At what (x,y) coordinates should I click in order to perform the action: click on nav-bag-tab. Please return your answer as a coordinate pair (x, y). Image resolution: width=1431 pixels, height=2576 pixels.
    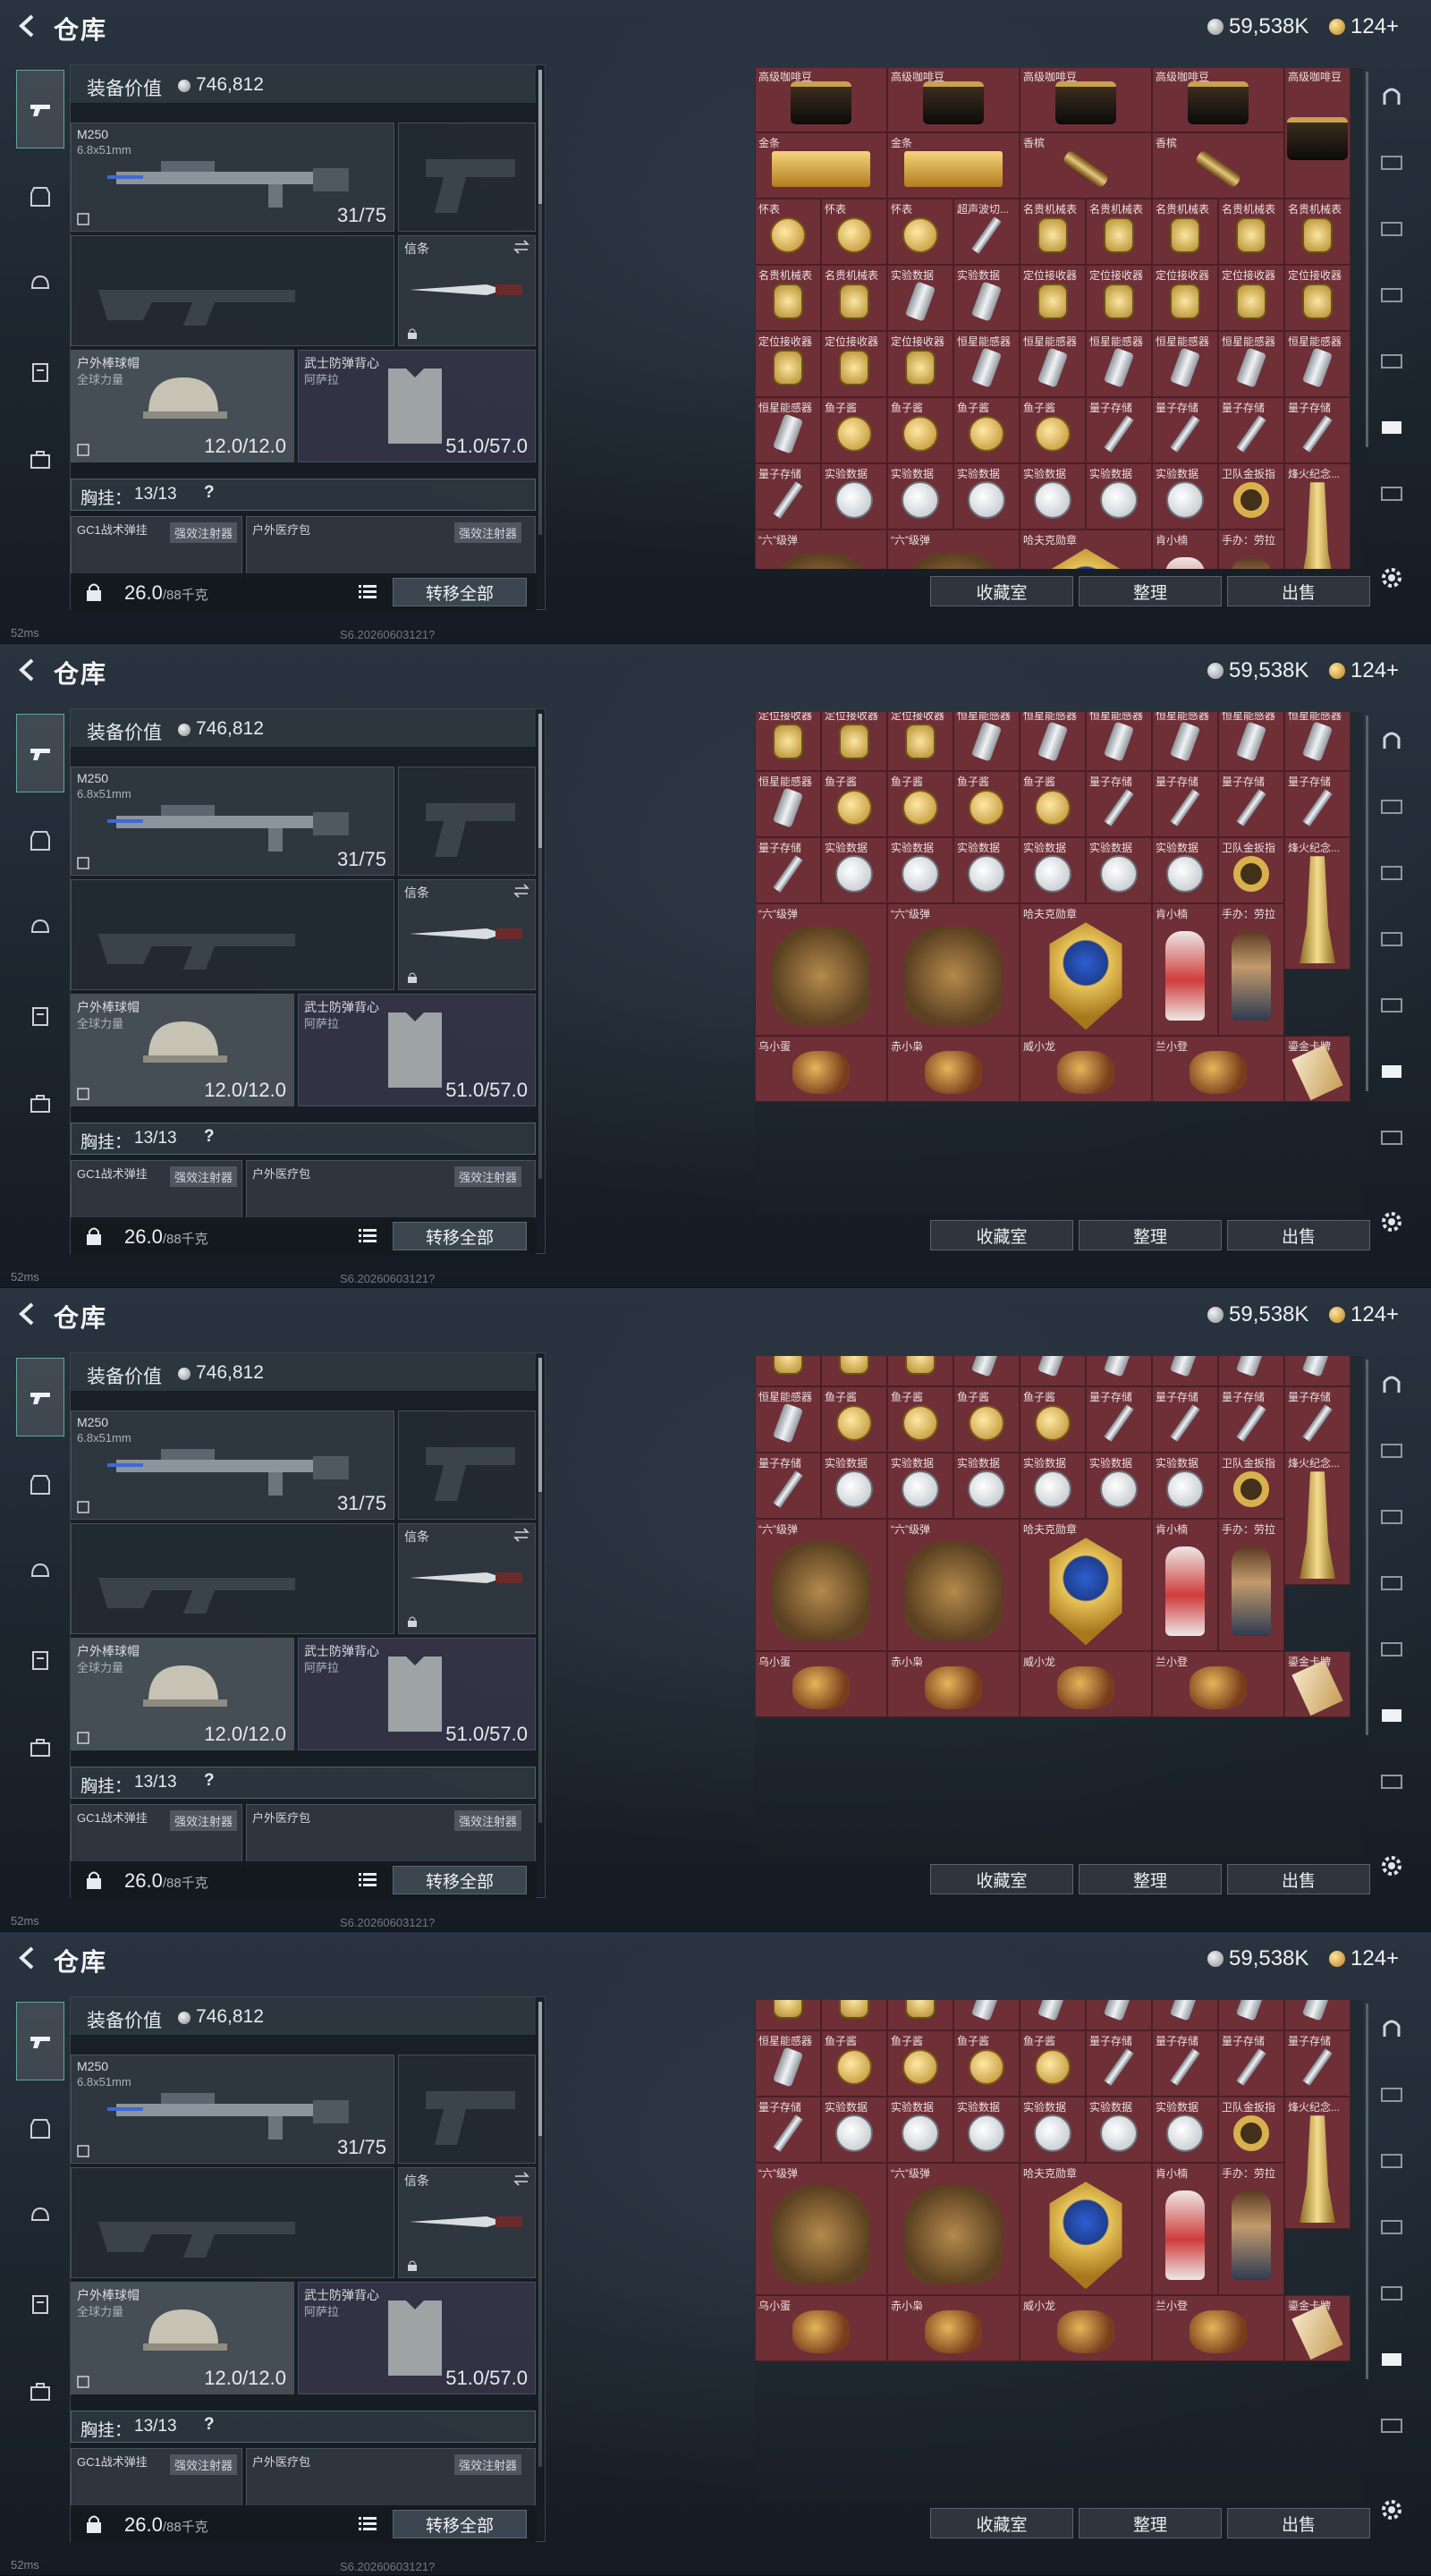
    Looking at the image, I should click on (40, 459).